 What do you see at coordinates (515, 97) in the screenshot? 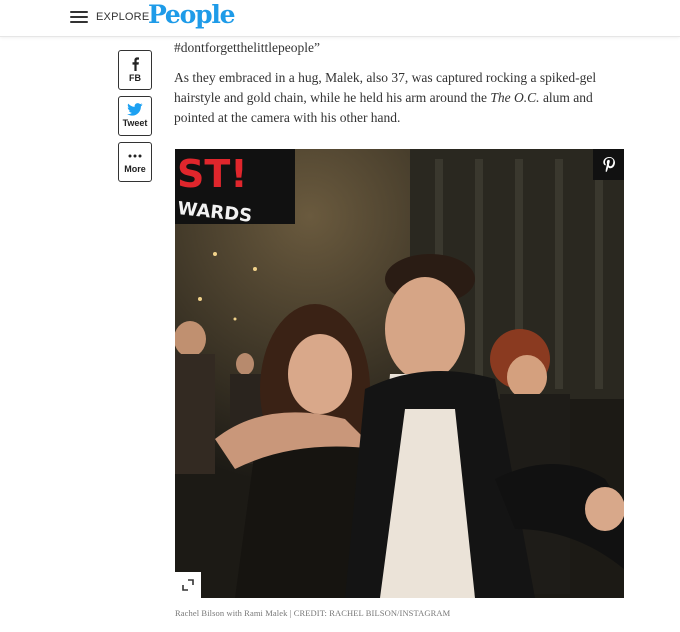
I see `show-title-emphasis: The O.C.` at bounding box center [515, 97].